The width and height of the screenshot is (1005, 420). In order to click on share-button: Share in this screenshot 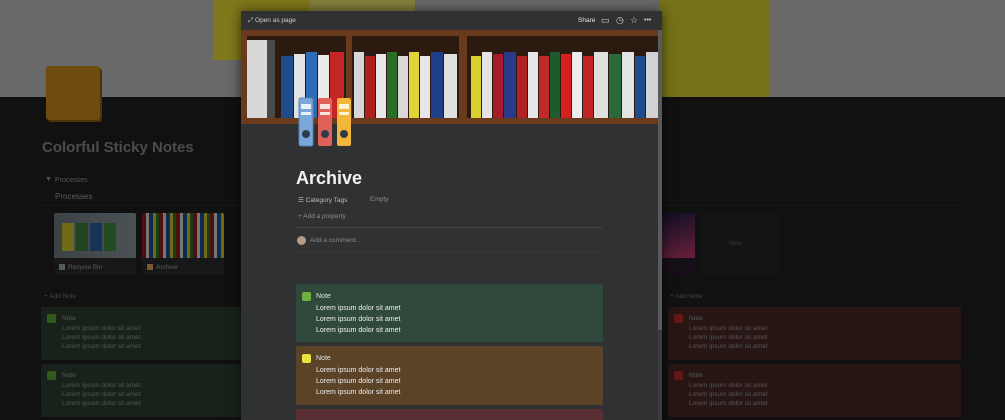, I will do `click(586, 20)`.